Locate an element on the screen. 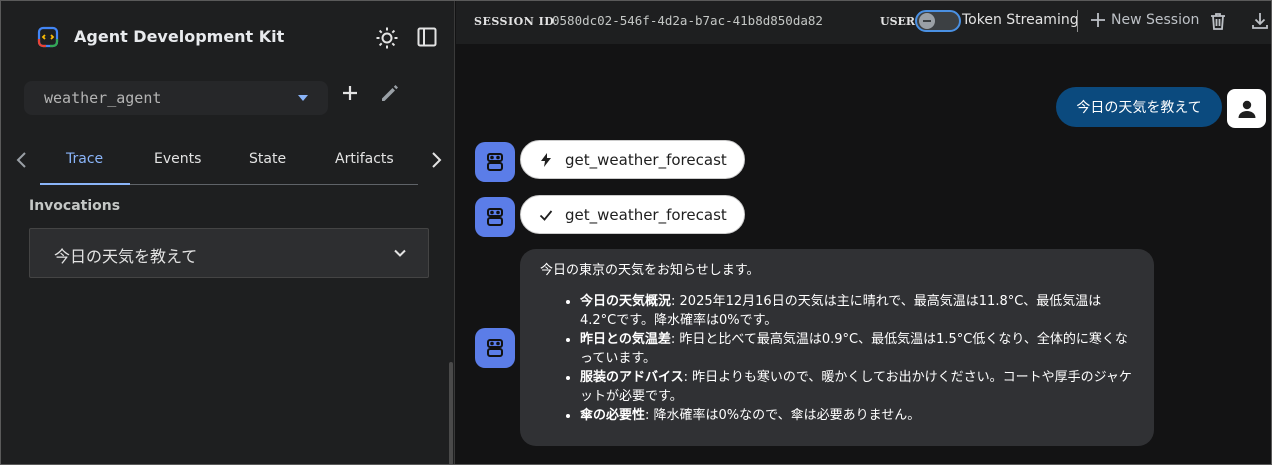  adk-logo-icon is located at coordinates (48, 37).